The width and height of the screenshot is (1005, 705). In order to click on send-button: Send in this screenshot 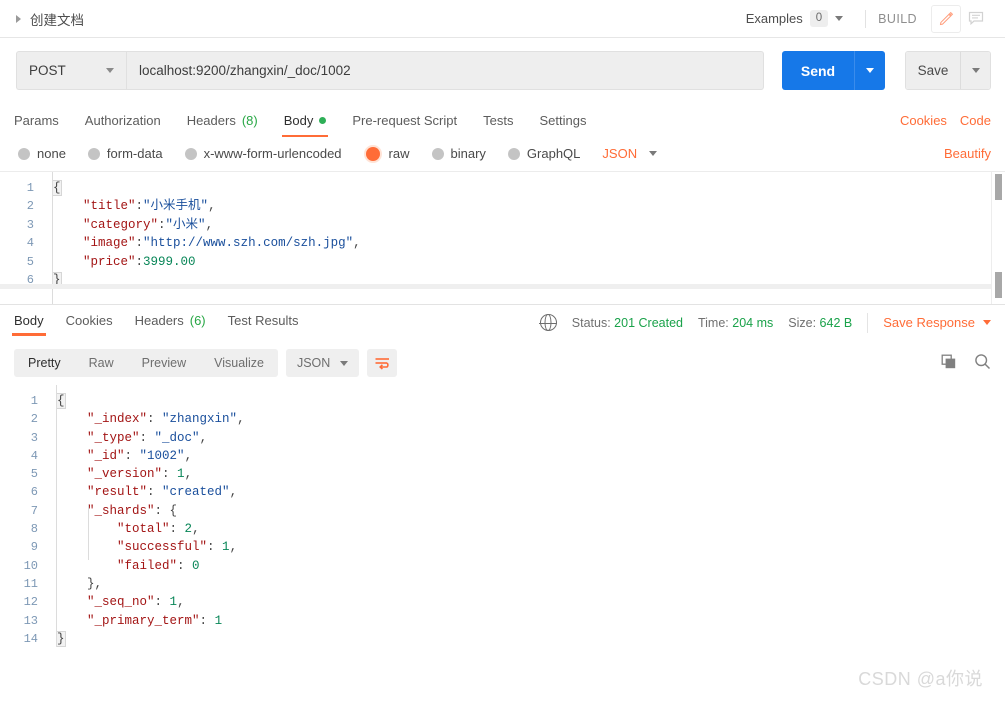, I will do `click(818, 70)`.